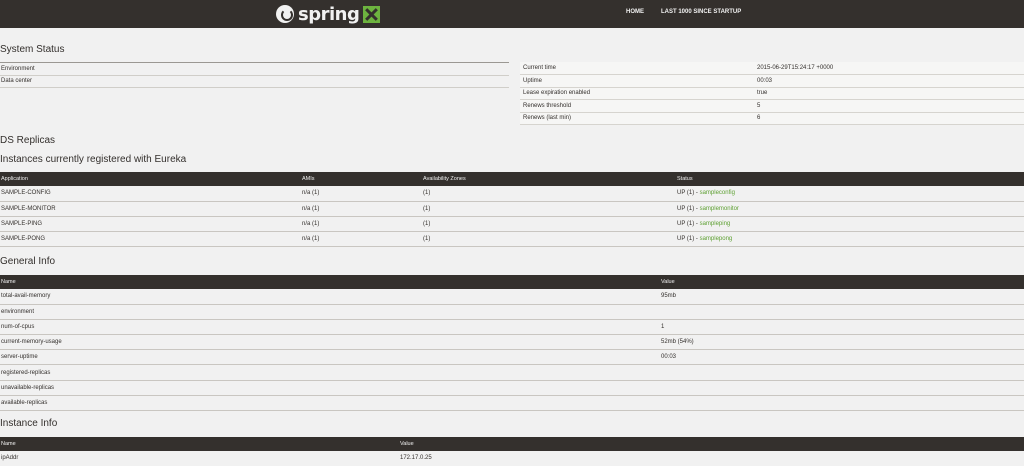 Image resolution: width=1024 pixels, height=466 pixels. Describe the element at coordinates (890, 118) in the screenshot. I see `kv-value: 6` at that location.